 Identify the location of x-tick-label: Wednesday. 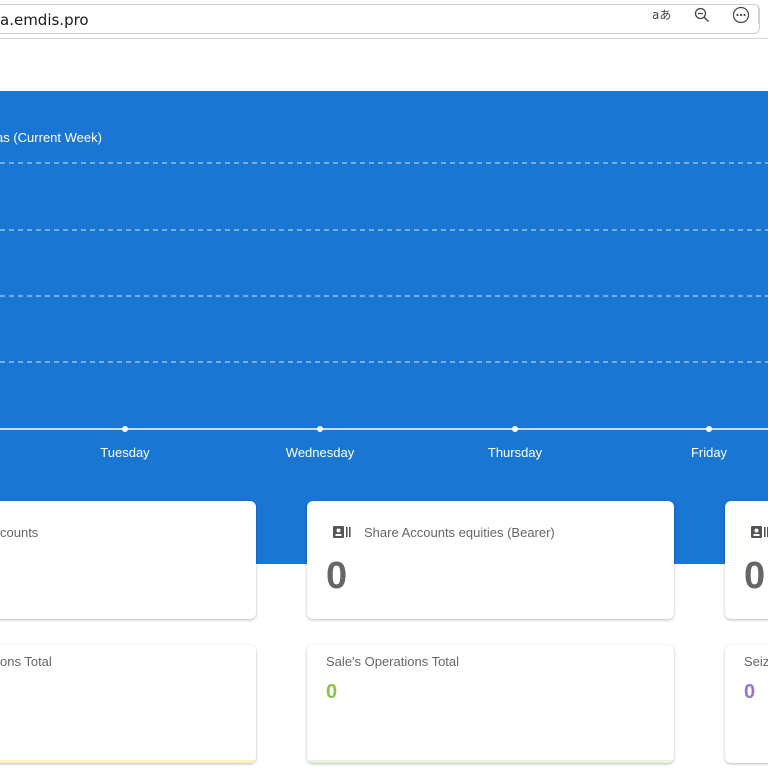
(320, 452).